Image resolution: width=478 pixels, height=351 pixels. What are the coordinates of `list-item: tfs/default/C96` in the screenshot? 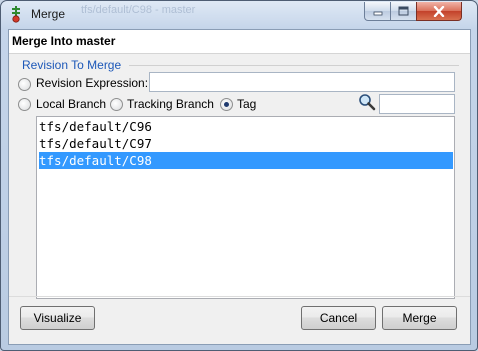 It's located at (246, 126).